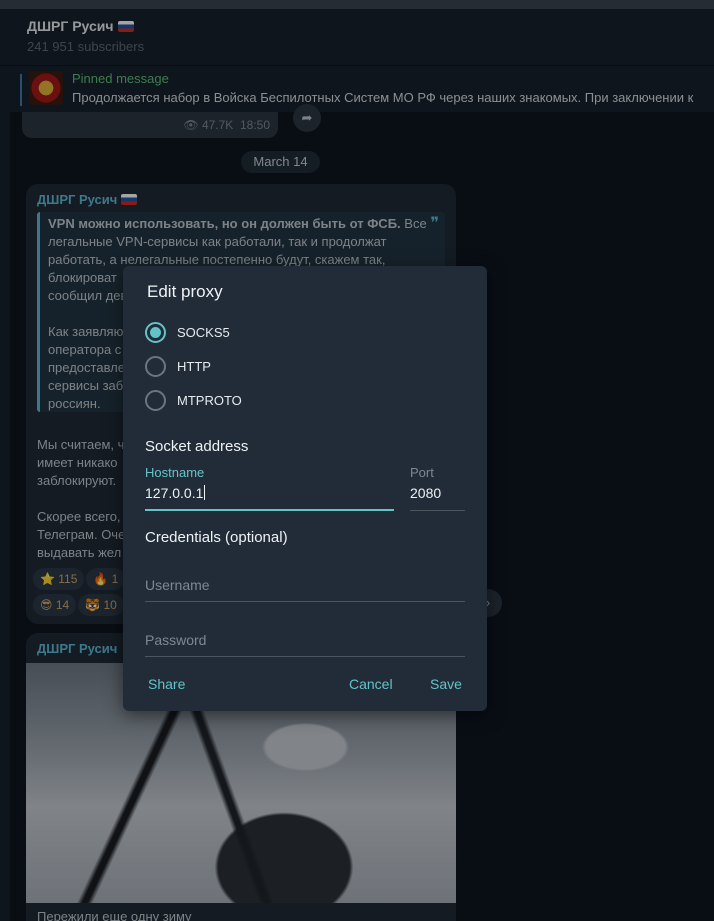  What do you see at coordinates (425, 493) in the screenshot?
I see `port-input: 2080` at bounding box center [425, 493].